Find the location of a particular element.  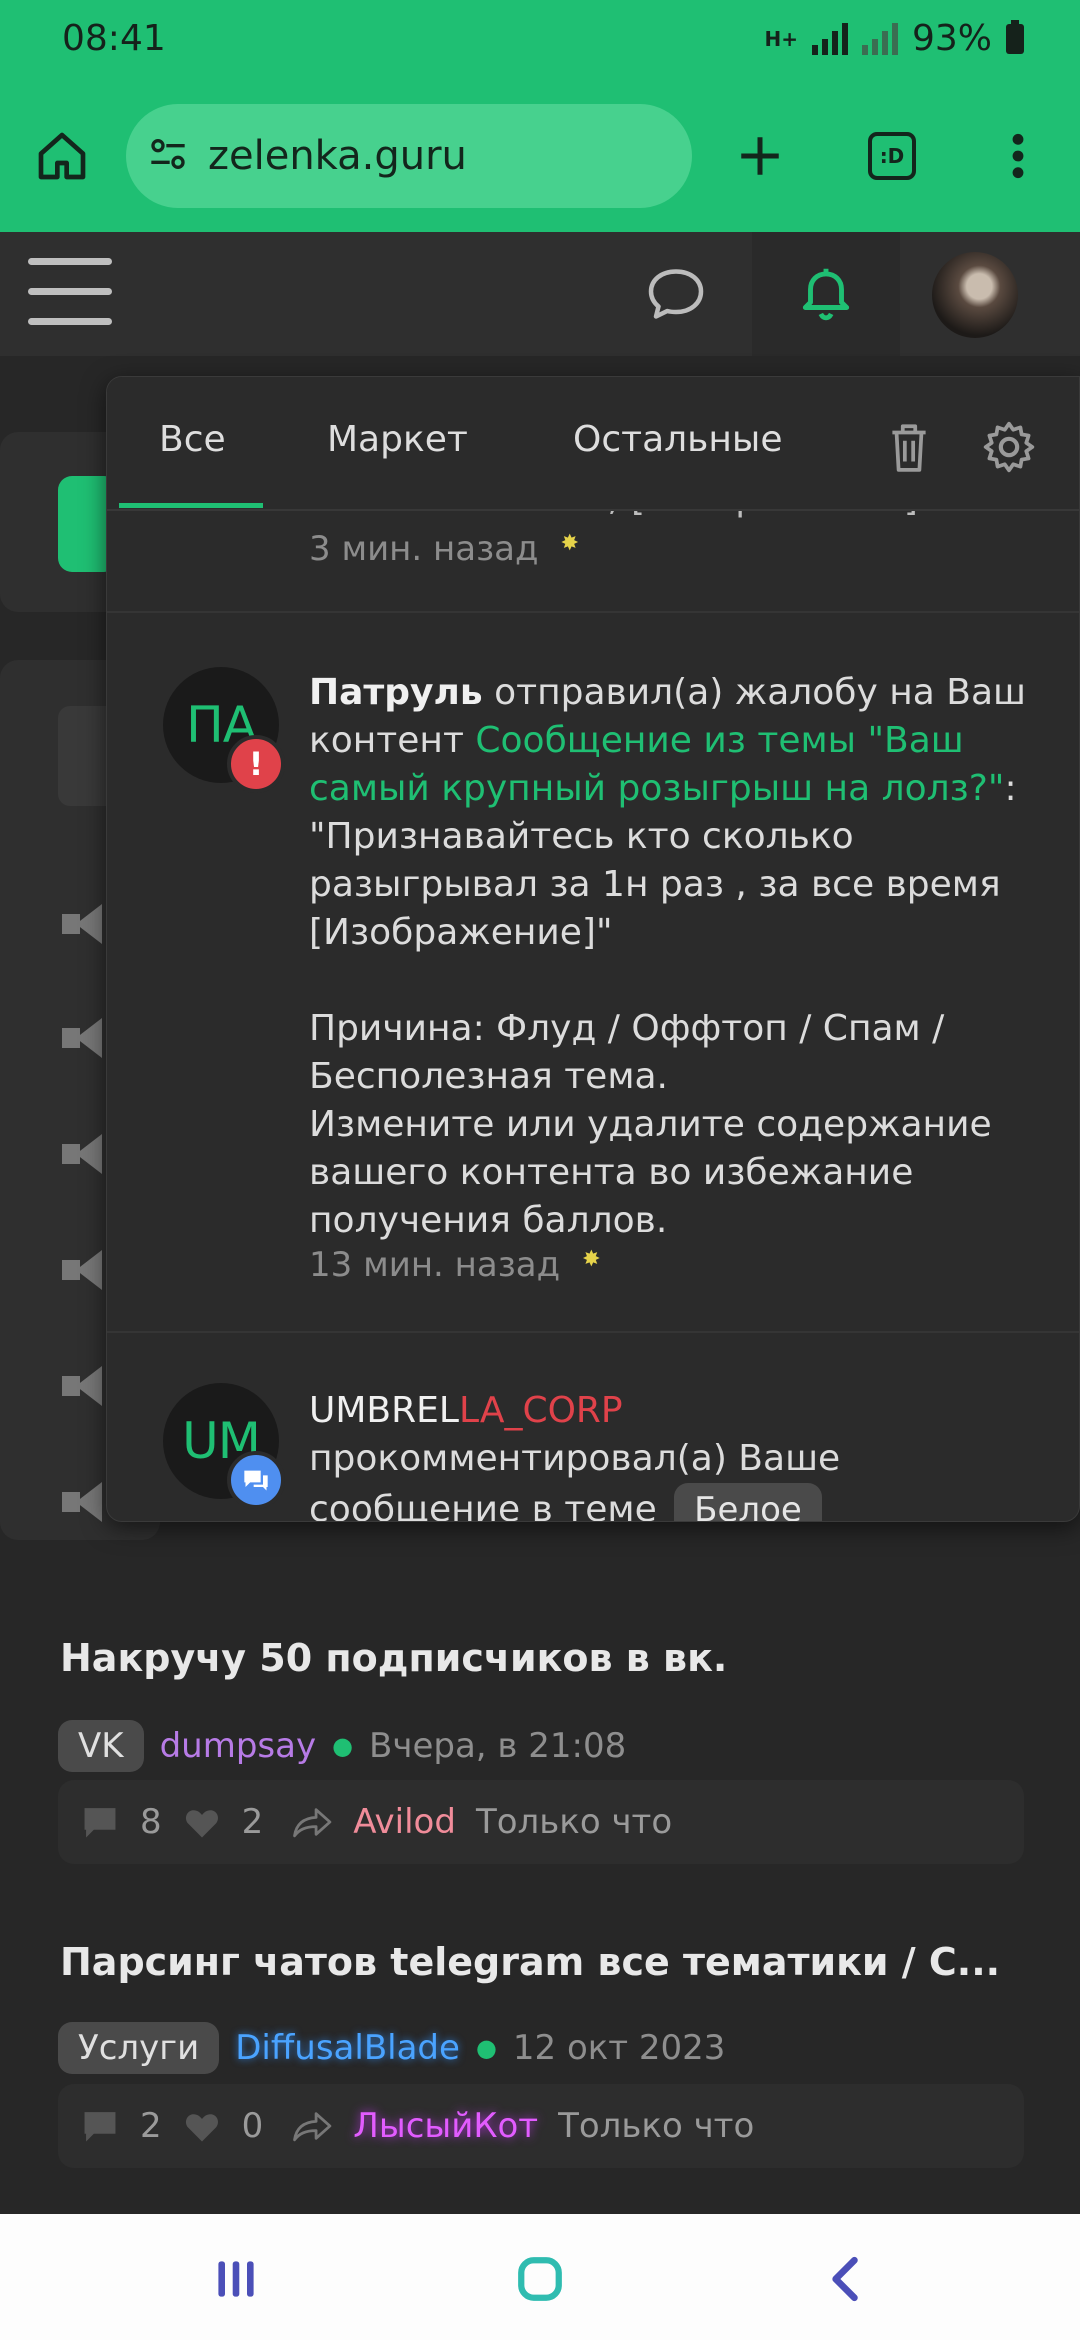

signal-icon is located at coordinates (829, 38).